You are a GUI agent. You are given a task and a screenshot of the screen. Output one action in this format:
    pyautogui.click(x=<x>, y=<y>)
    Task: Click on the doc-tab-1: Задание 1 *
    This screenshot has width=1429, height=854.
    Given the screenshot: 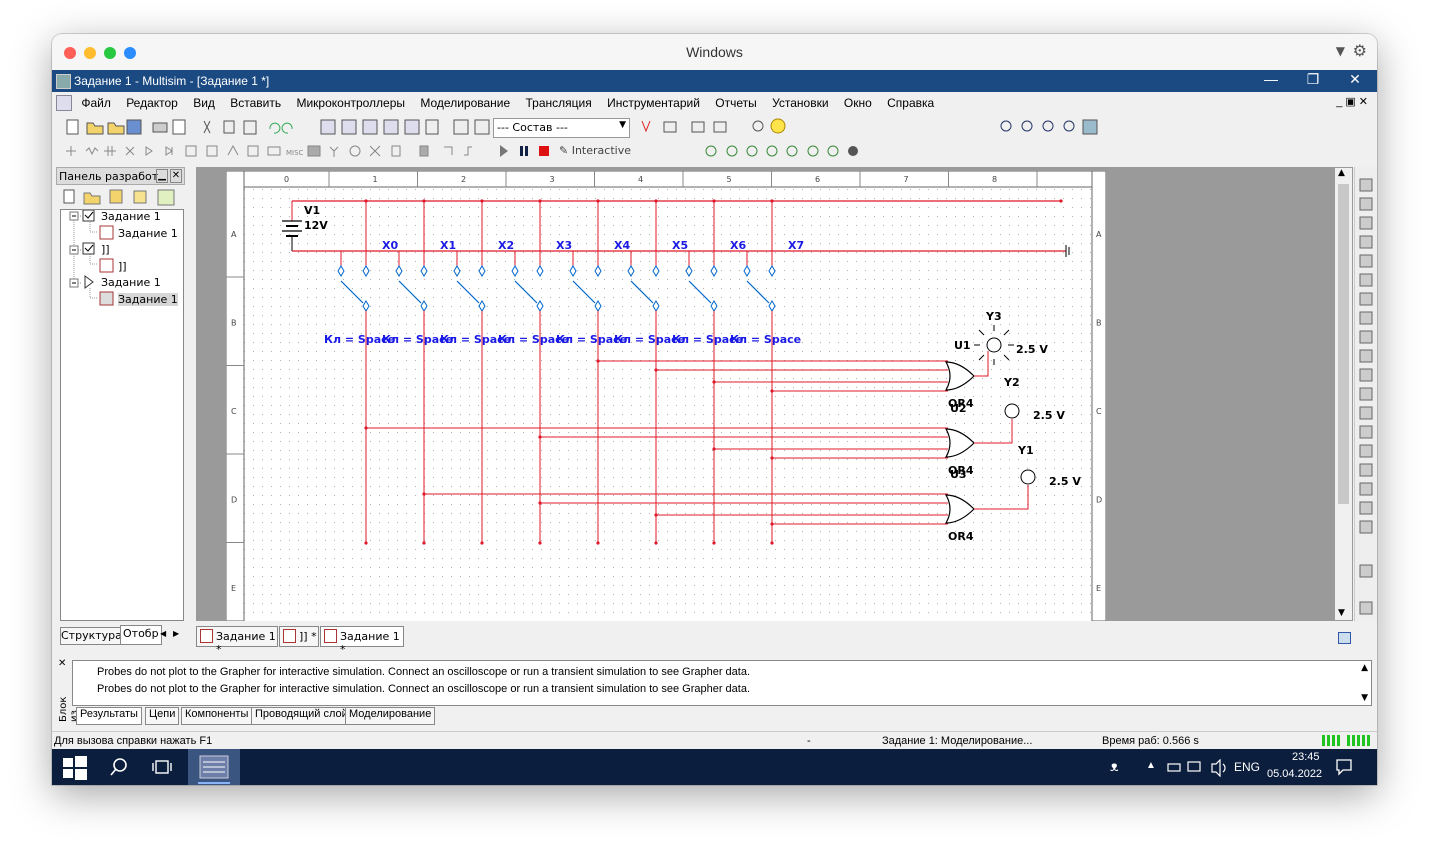 What is the action you would take?
    pyautogui.click(x=237, y=641)
    